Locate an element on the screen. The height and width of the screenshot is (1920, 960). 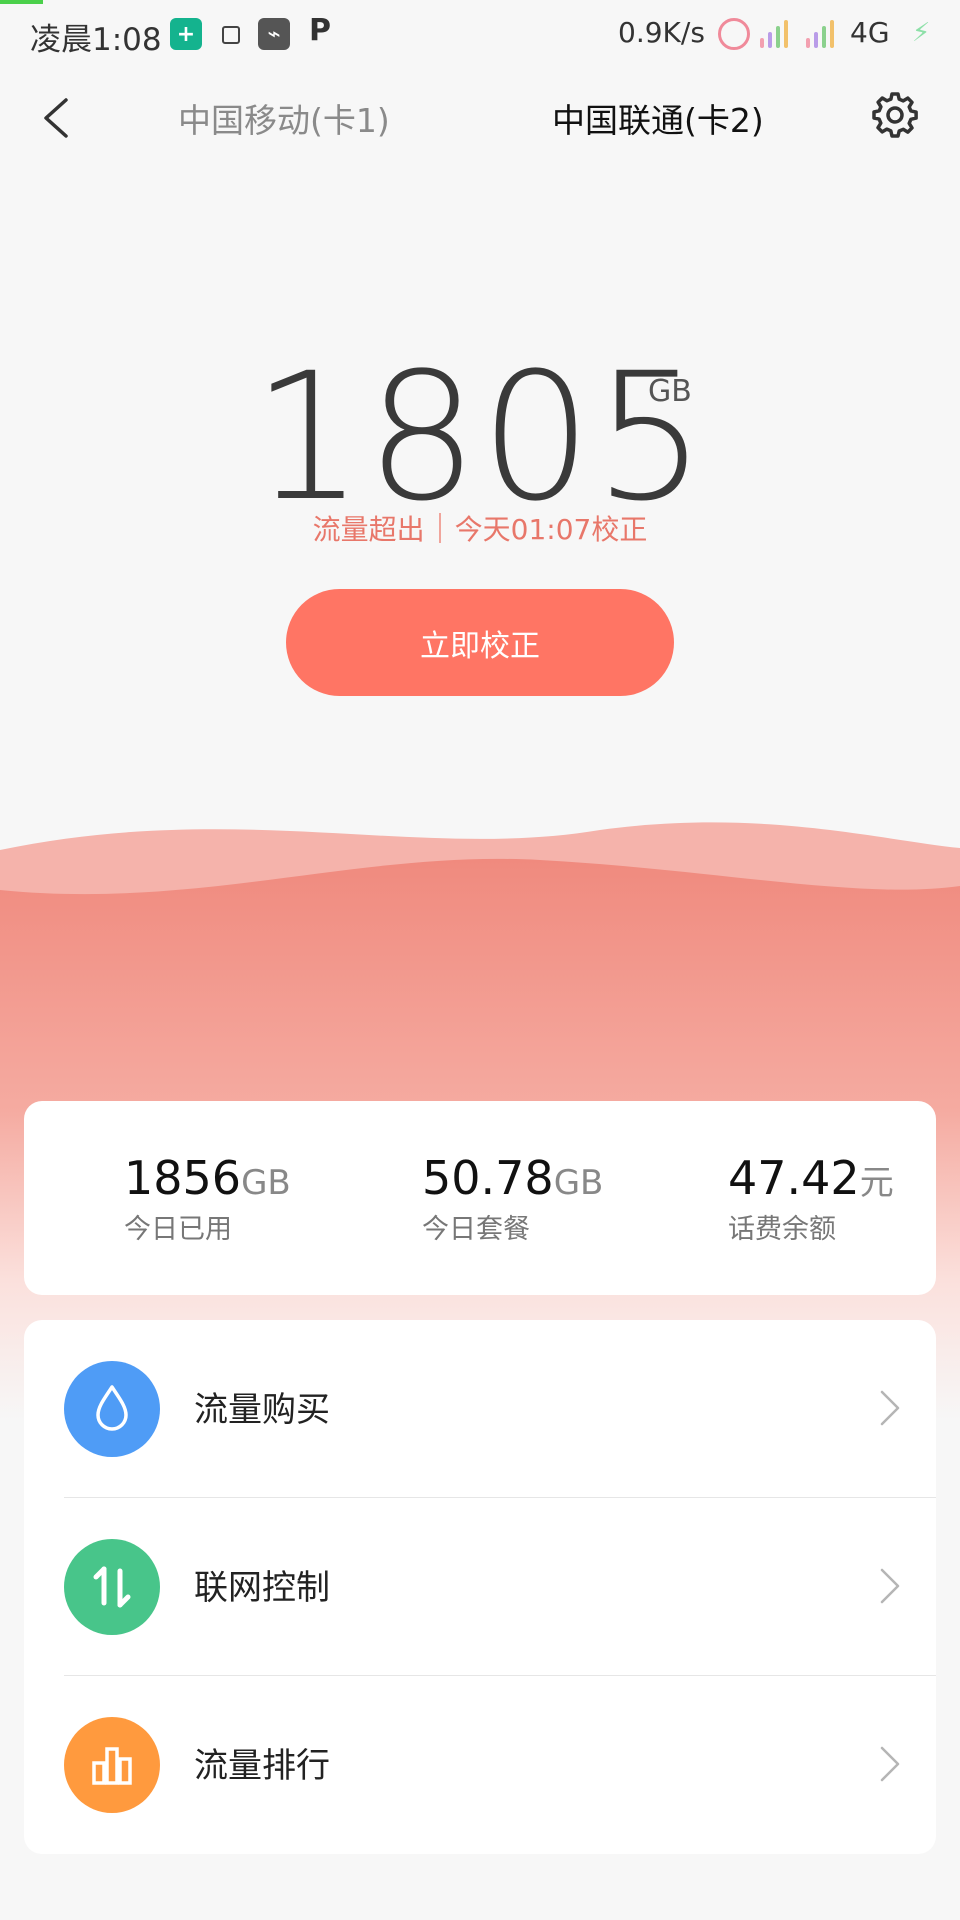
stat-balance: 47.42元 话费余额 is located at coordinates (811, 1198).